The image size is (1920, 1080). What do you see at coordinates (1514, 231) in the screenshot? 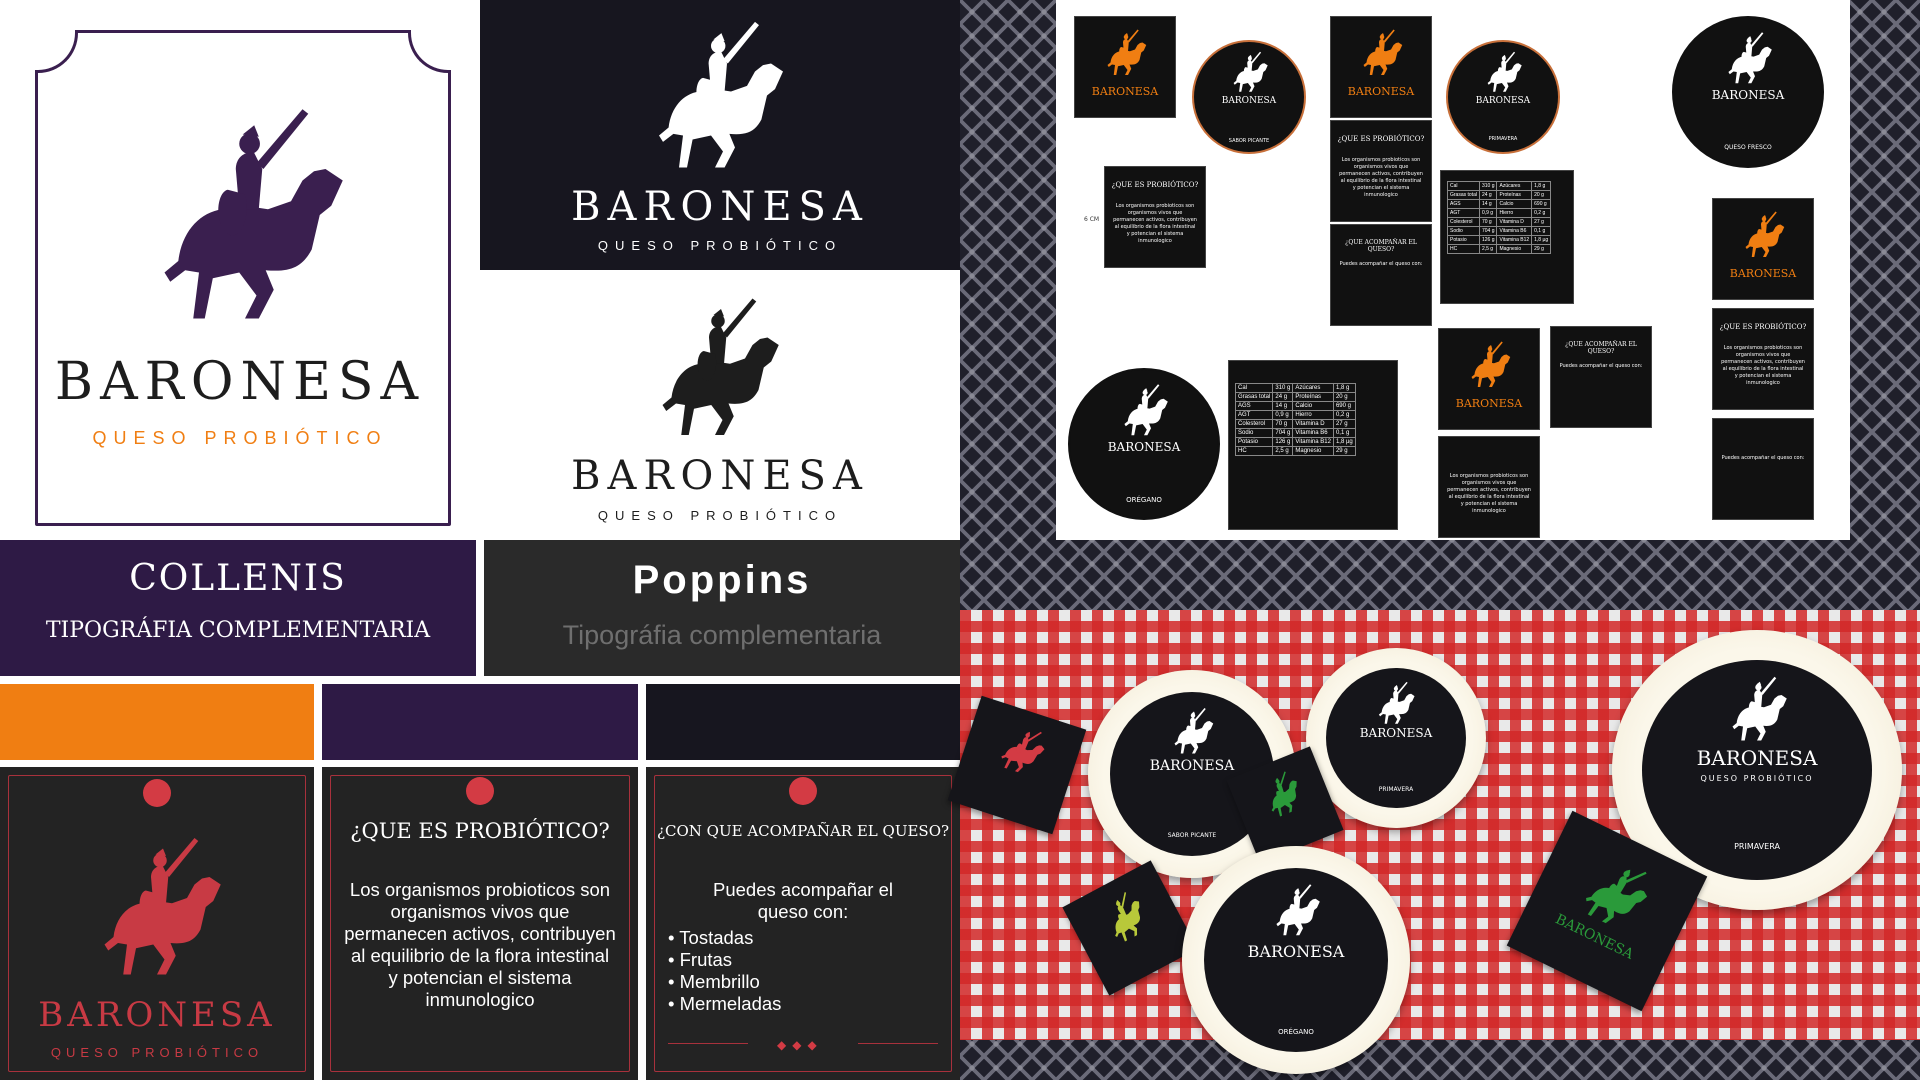
I see `table-cell: Vitamina B6` at bounding box center [1514, 231].